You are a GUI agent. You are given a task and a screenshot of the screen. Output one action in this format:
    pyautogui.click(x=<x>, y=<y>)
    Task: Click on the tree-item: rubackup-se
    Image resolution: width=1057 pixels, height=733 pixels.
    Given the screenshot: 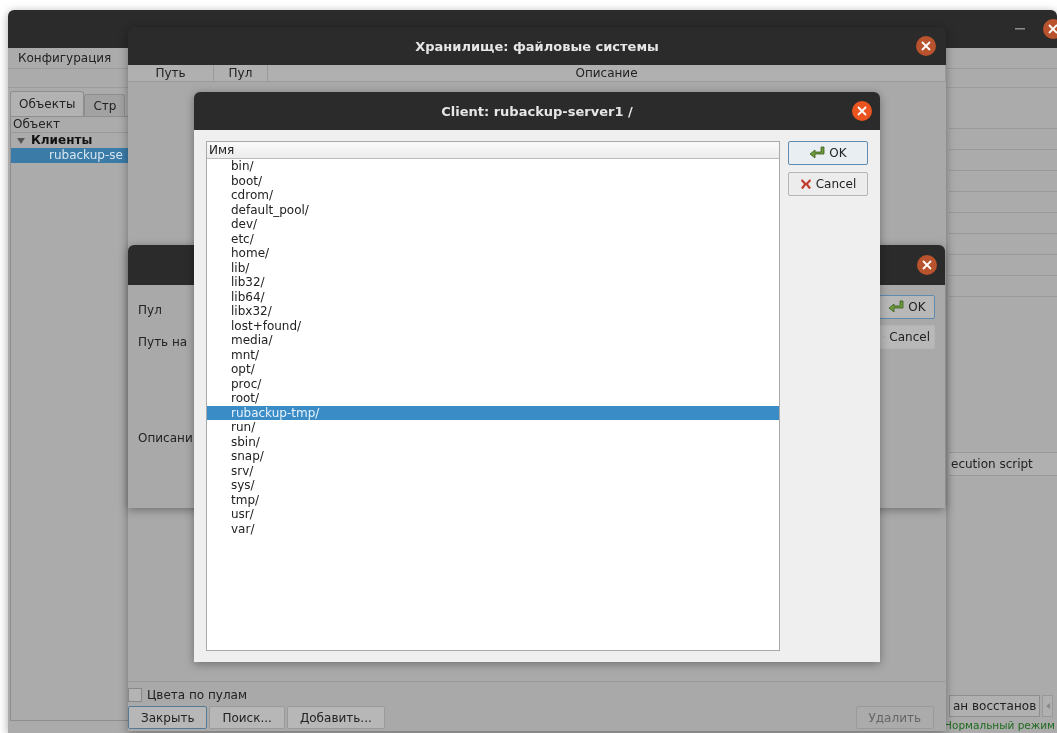 What is the action you would take?
    pyautogui.click(x=70, y=155)
    